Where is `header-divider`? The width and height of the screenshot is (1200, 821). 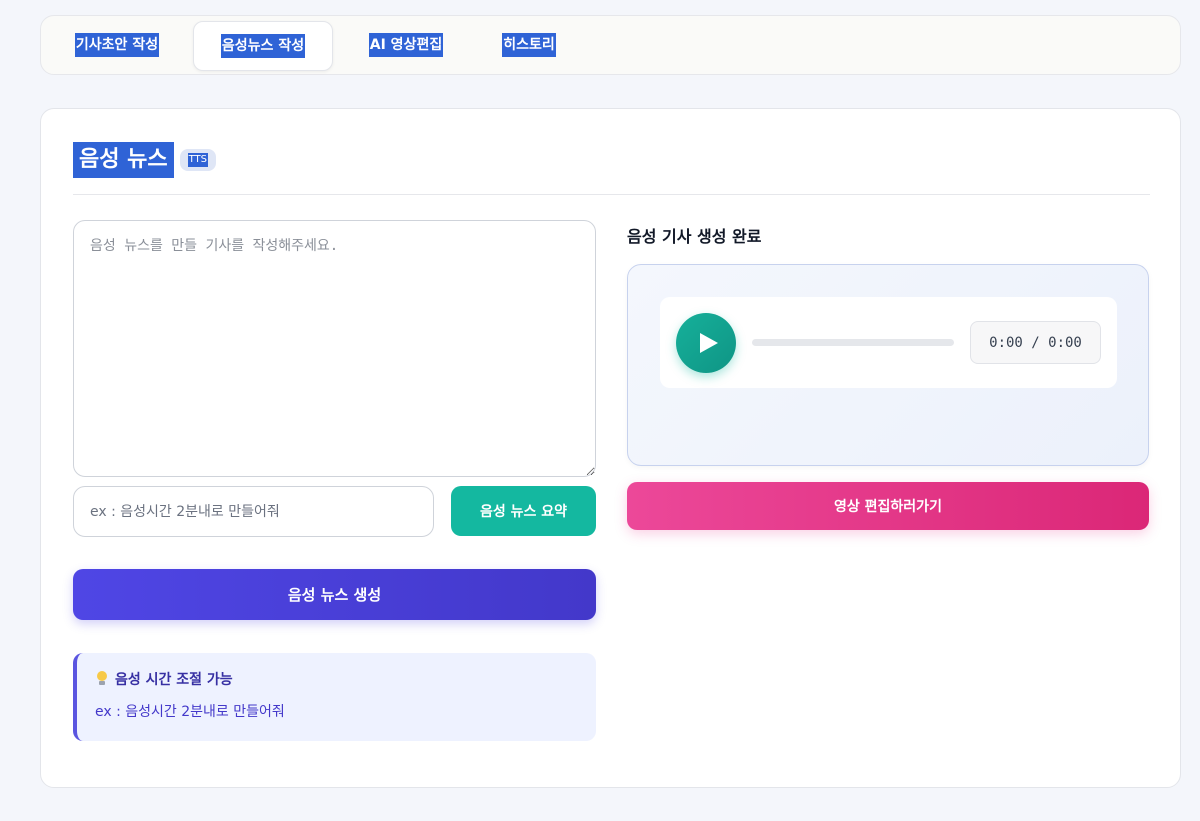 header-divider is located at coordinates (611, 194).